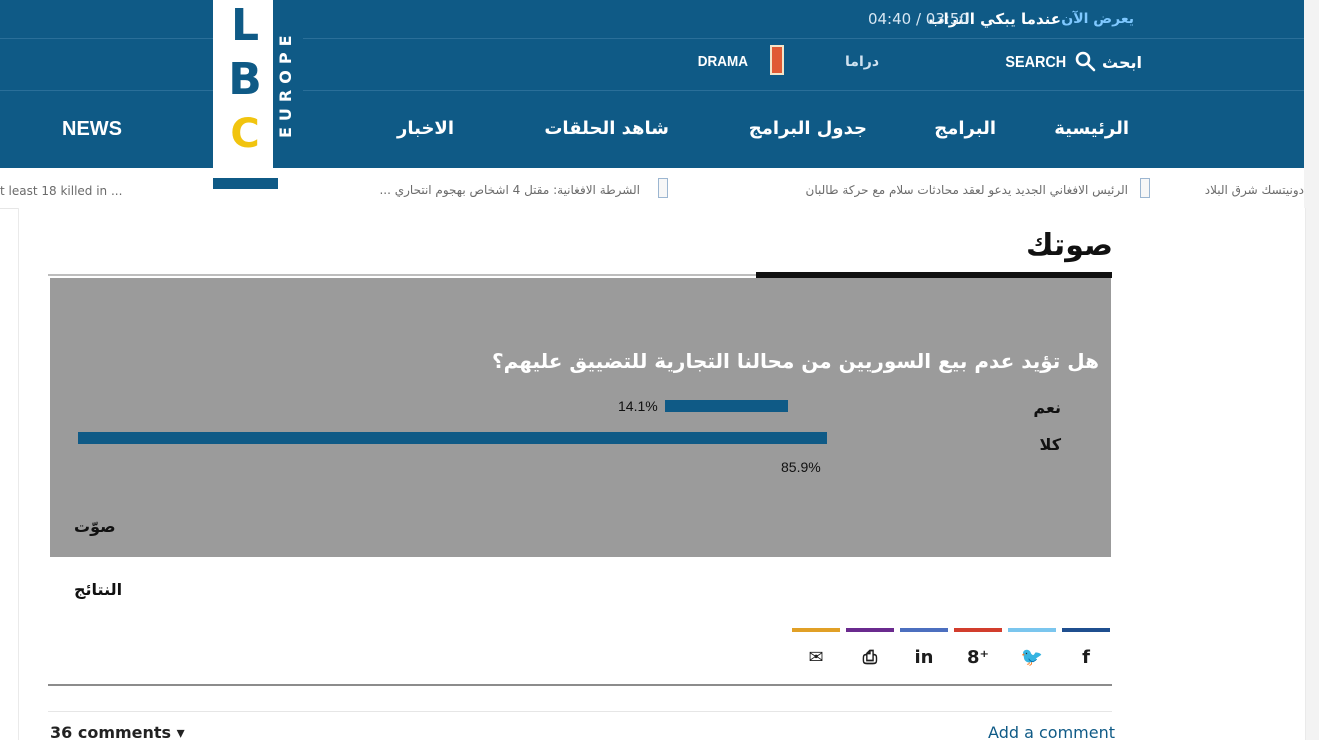 The width and height of the screenshot is (1319, 742). What do you see at coordinates (1069, 245) in the screenshot?
I see `section-title: صوتك` at bounding box center [1069, 245].